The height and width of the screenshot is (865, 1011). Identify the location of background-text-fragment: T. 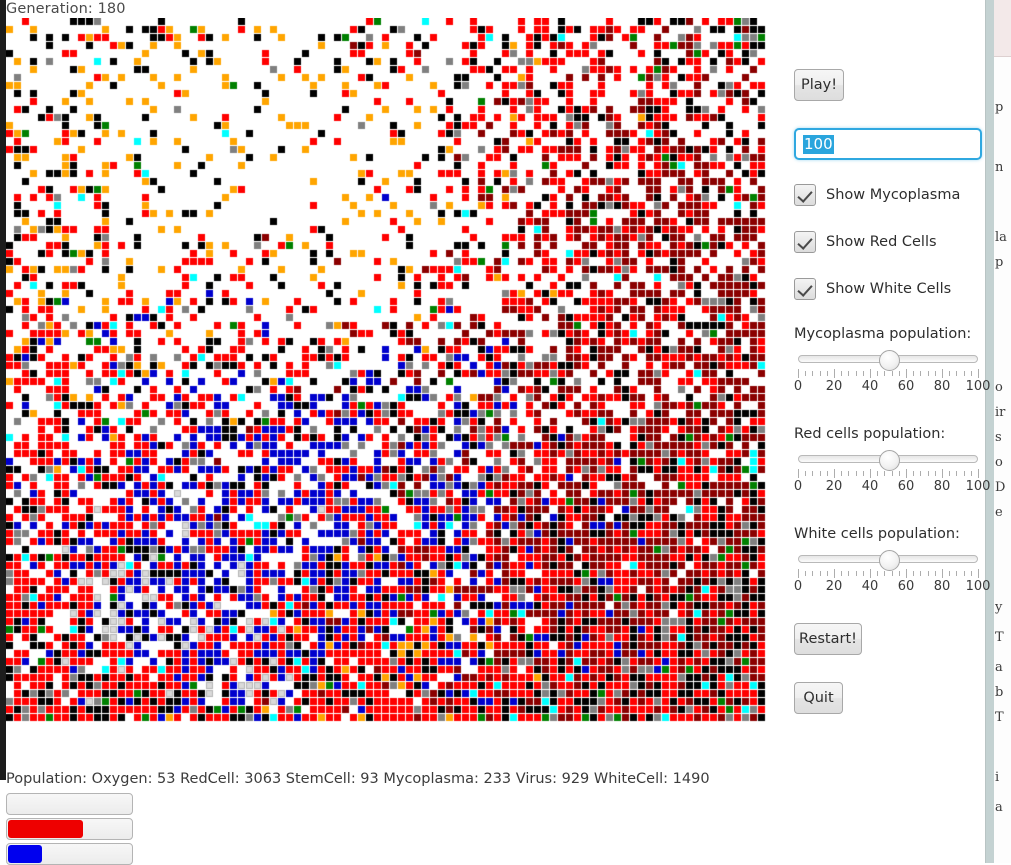
(999, 637).